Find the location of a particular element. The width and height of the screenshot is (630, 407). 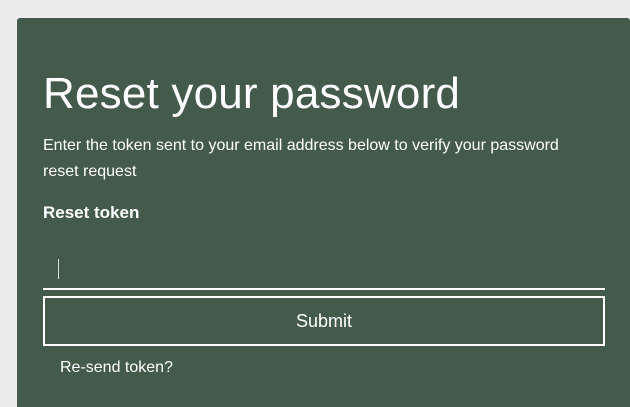

text-cursor is located at coordinates (58, 269).